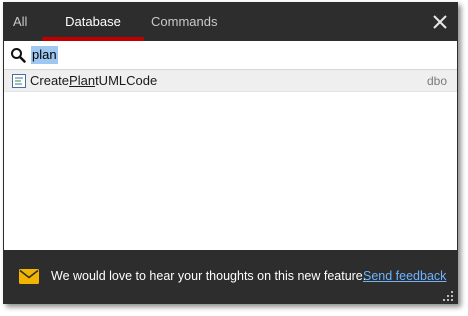 The height and width of the screenshot is (316, 468). What do you see at coordinates (448, 296) in the screenshot?
I see `resize-grip-icon` at bounding box center [448, 296].